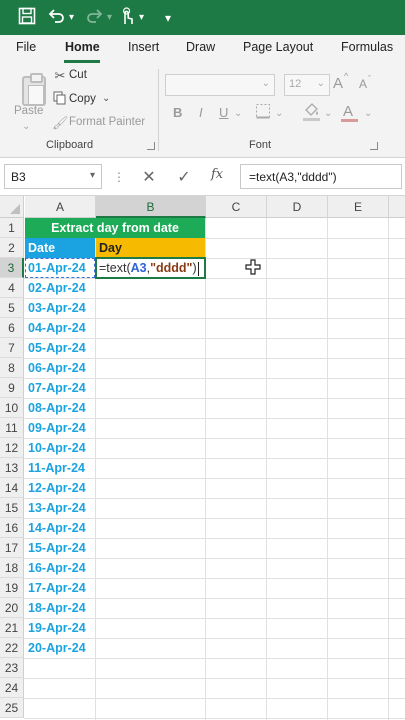 This screenshot has height=720, width=405. I want to click on column-header-f, so click(397, 207).